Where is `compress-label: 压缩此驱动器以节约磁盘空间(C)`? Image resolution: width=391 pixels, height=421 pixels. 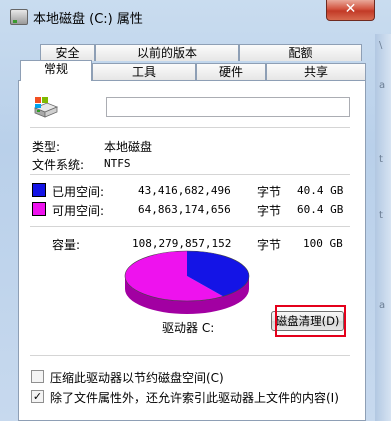 compress-label: 压缩此驱动器以节约磁盘空间(C) is located at coordinates (137, 377).